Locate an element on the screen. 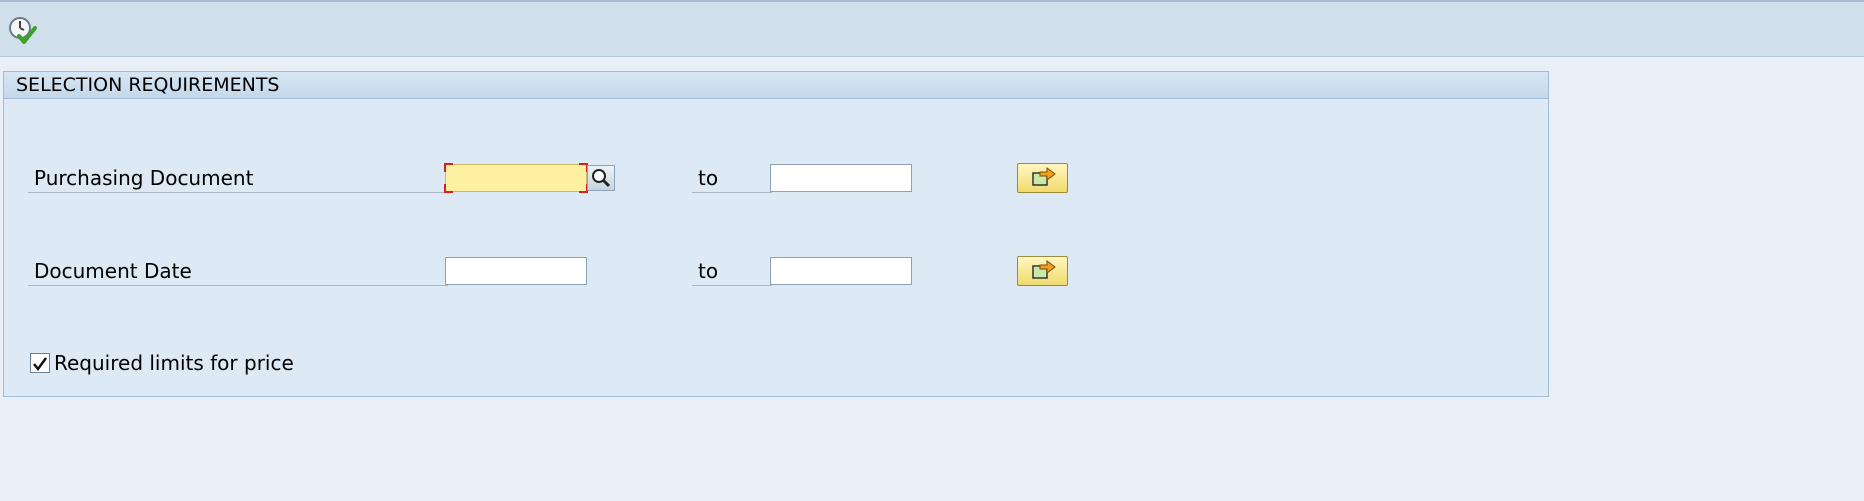 This screenshot has width=1864, height=501. checkmark-icon is located at coordinates (40, 364).